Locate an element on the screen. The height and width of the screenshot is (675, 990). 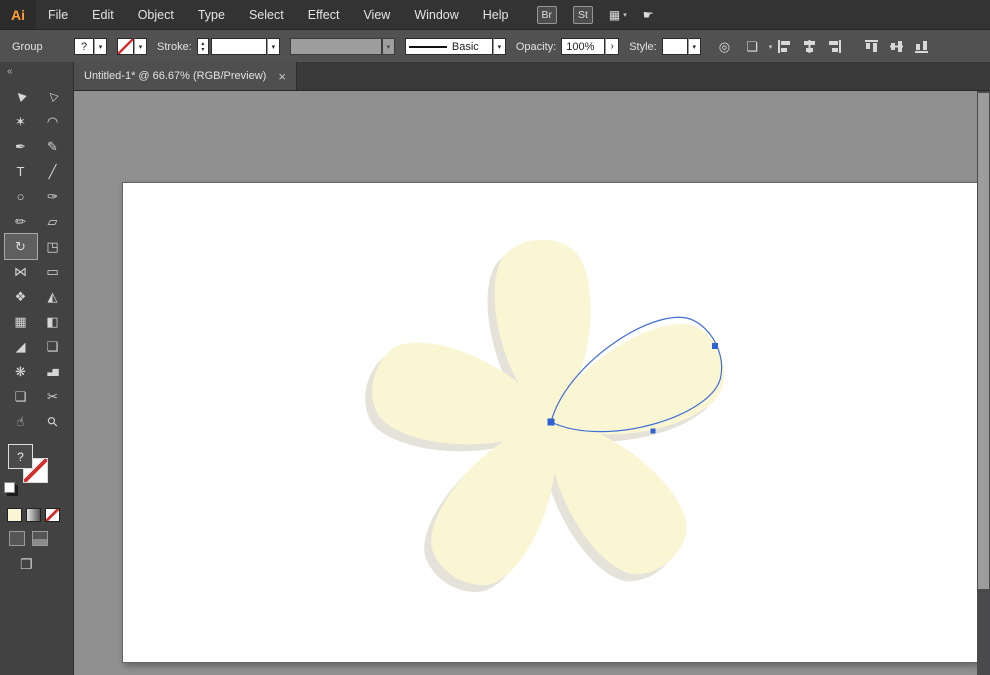
style-combo: ▾ is located at coordinates (681, 46).